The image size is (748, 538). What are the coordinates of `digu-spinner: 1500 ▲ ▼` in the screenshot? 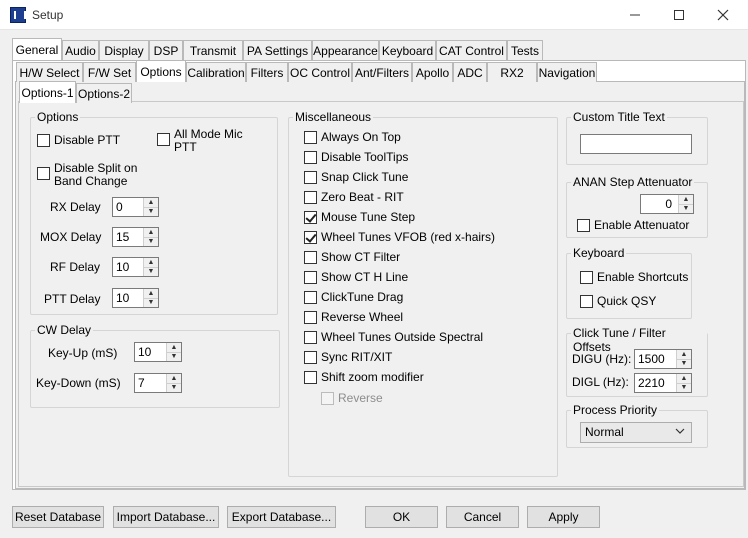 It's located at (663, 359).